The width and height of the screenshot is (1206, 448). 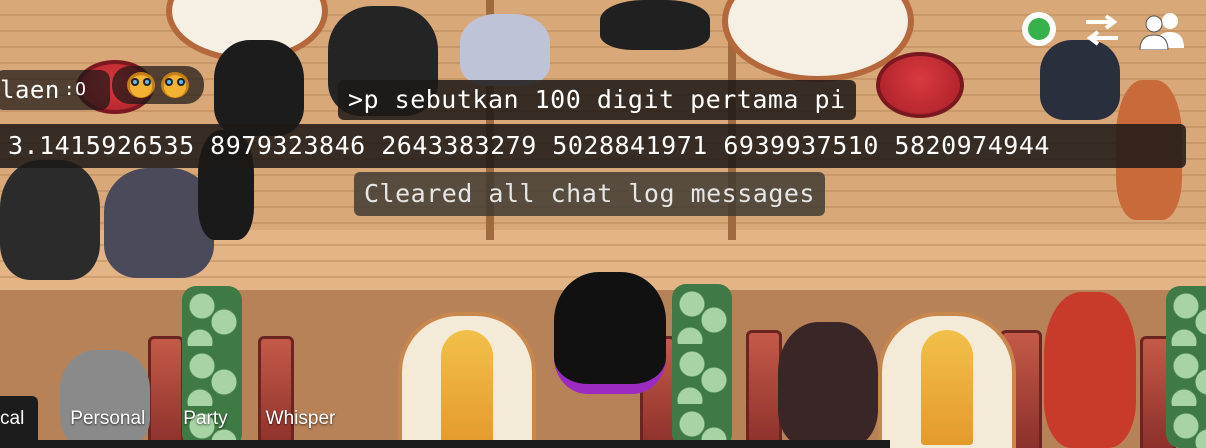 What do you see at coordinates (158, 85) in the screenshot?
I see `emoji-chat-bubble` at bounding box center [158, 85].